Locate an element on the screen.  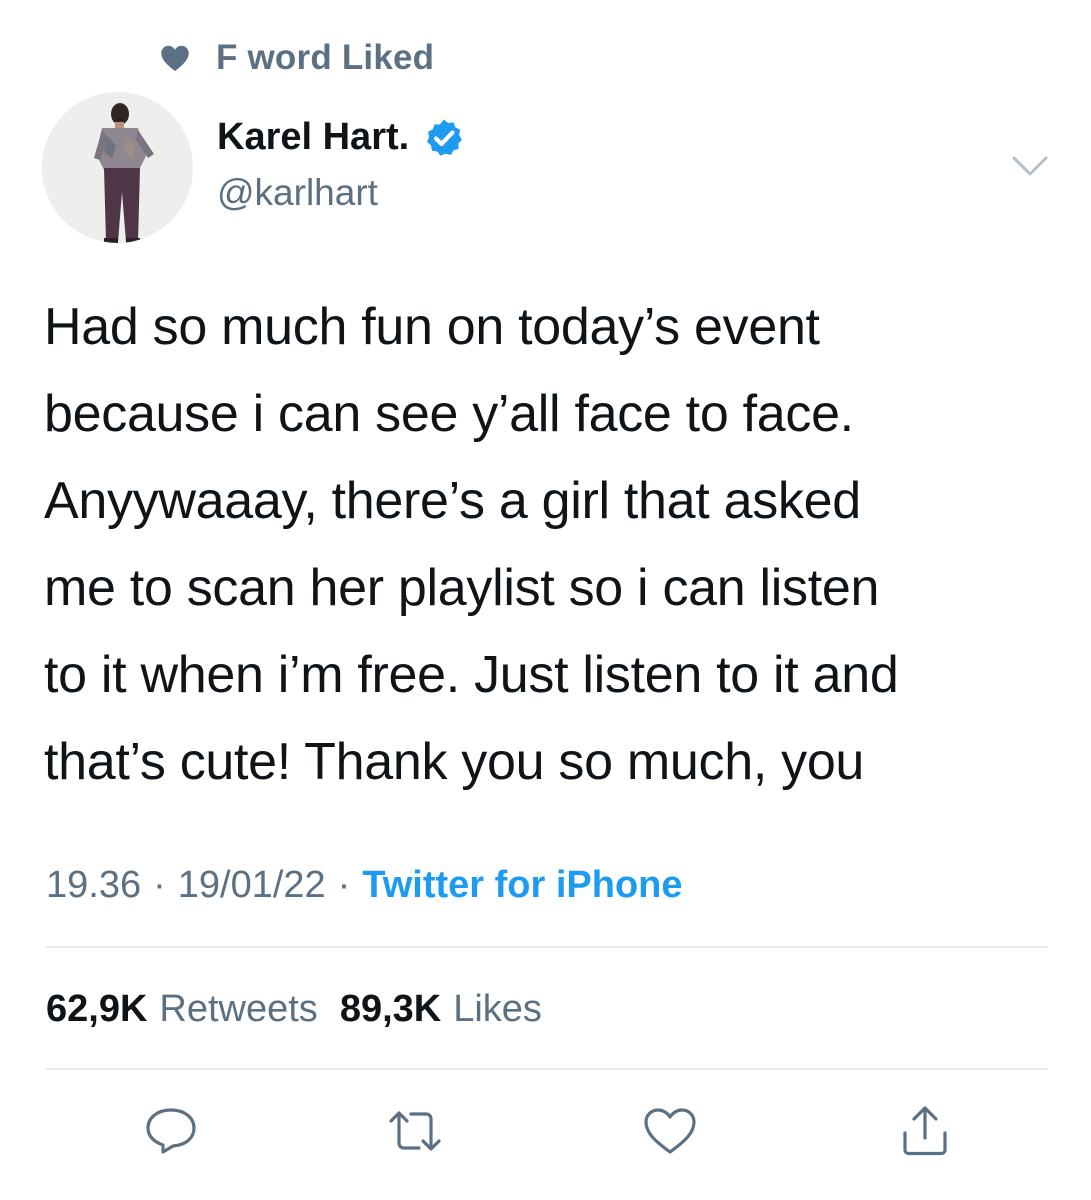
author-name: Karel Hart. is located at coordinates (341, 137).